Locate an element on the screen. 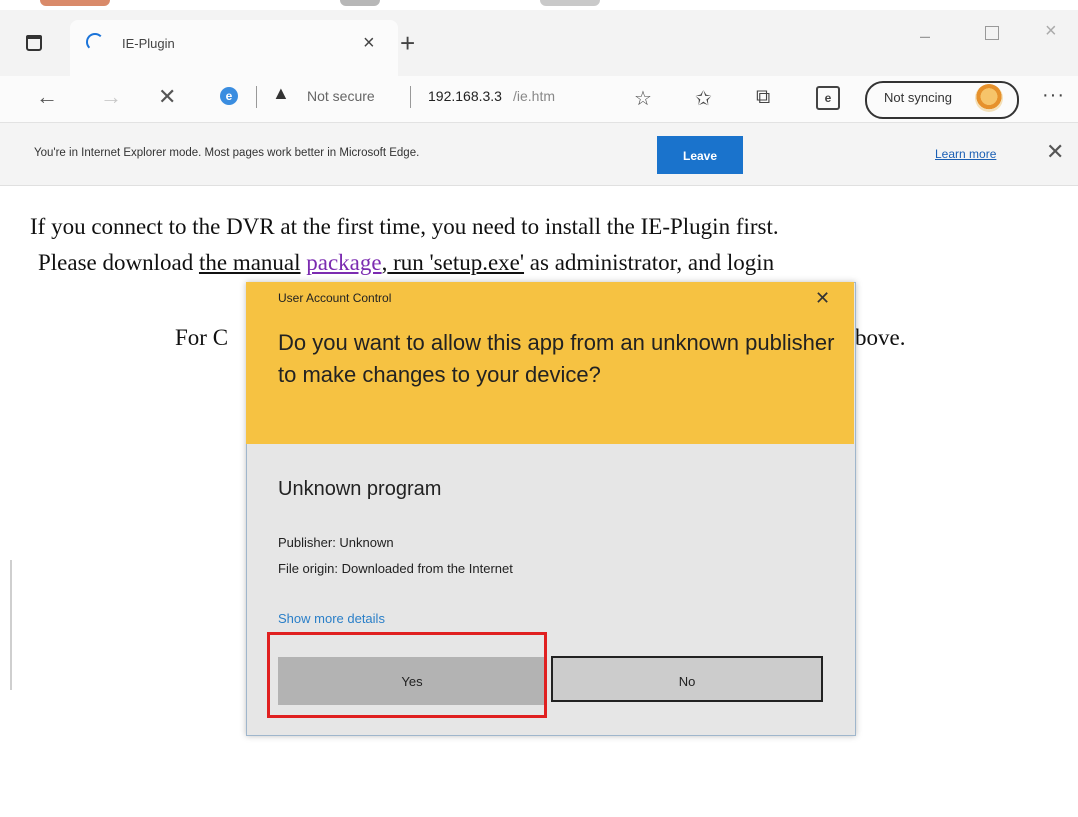 The image size is (1078, 817). forward-button: → is located at coordinates (111, 97).